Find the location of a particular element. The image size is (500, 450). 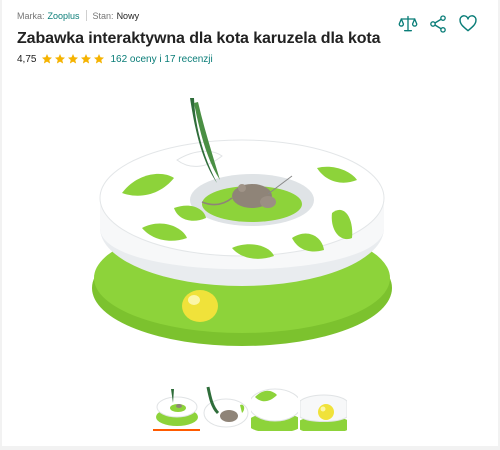

share-icon is located at coordinates (438, 24).